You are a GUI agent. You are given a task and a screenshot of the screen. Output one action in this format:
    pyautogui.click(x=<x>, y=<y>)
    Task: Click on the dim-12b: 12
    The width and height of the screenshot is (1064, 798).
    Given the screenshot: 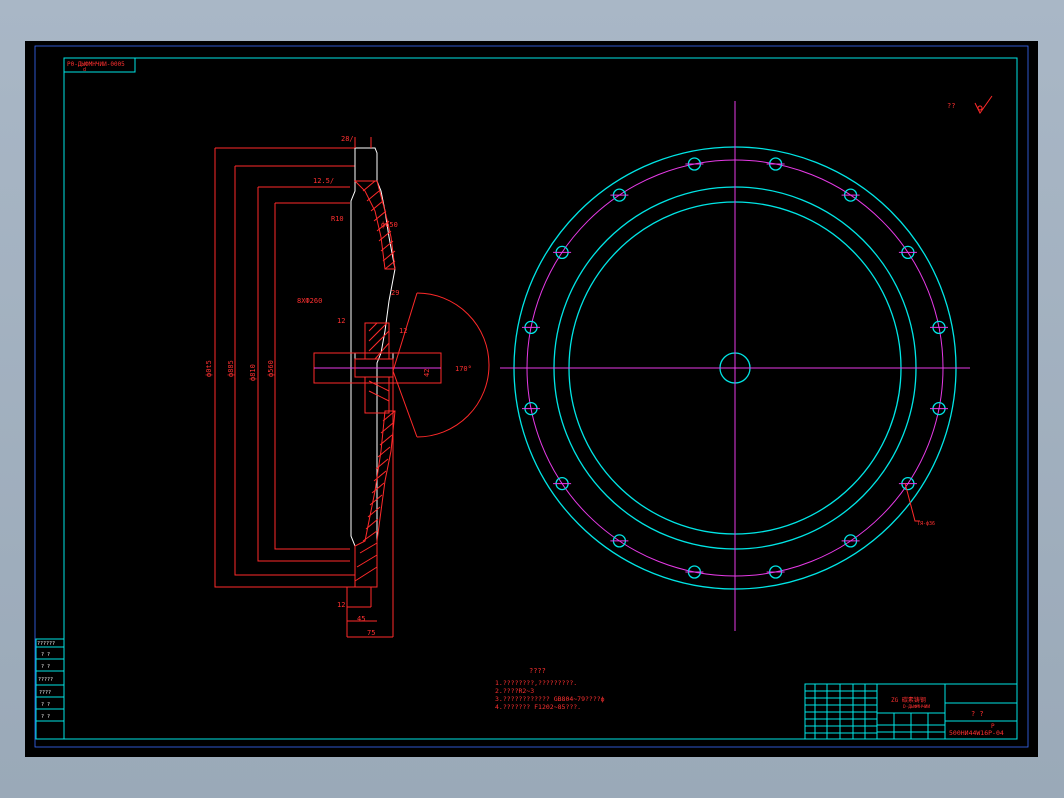 What is the action you would take?
    pyautogui.click(x=403, y=331)
    